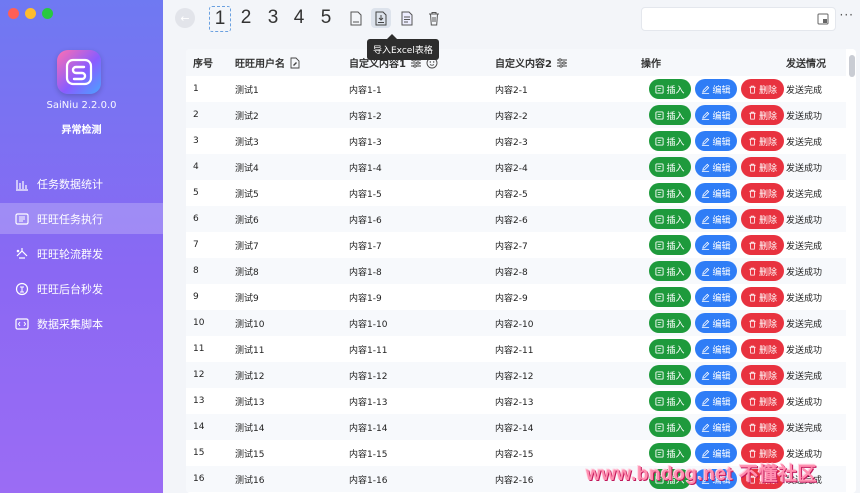  I want to click on cell-username: 测试6, so click(247, 220).